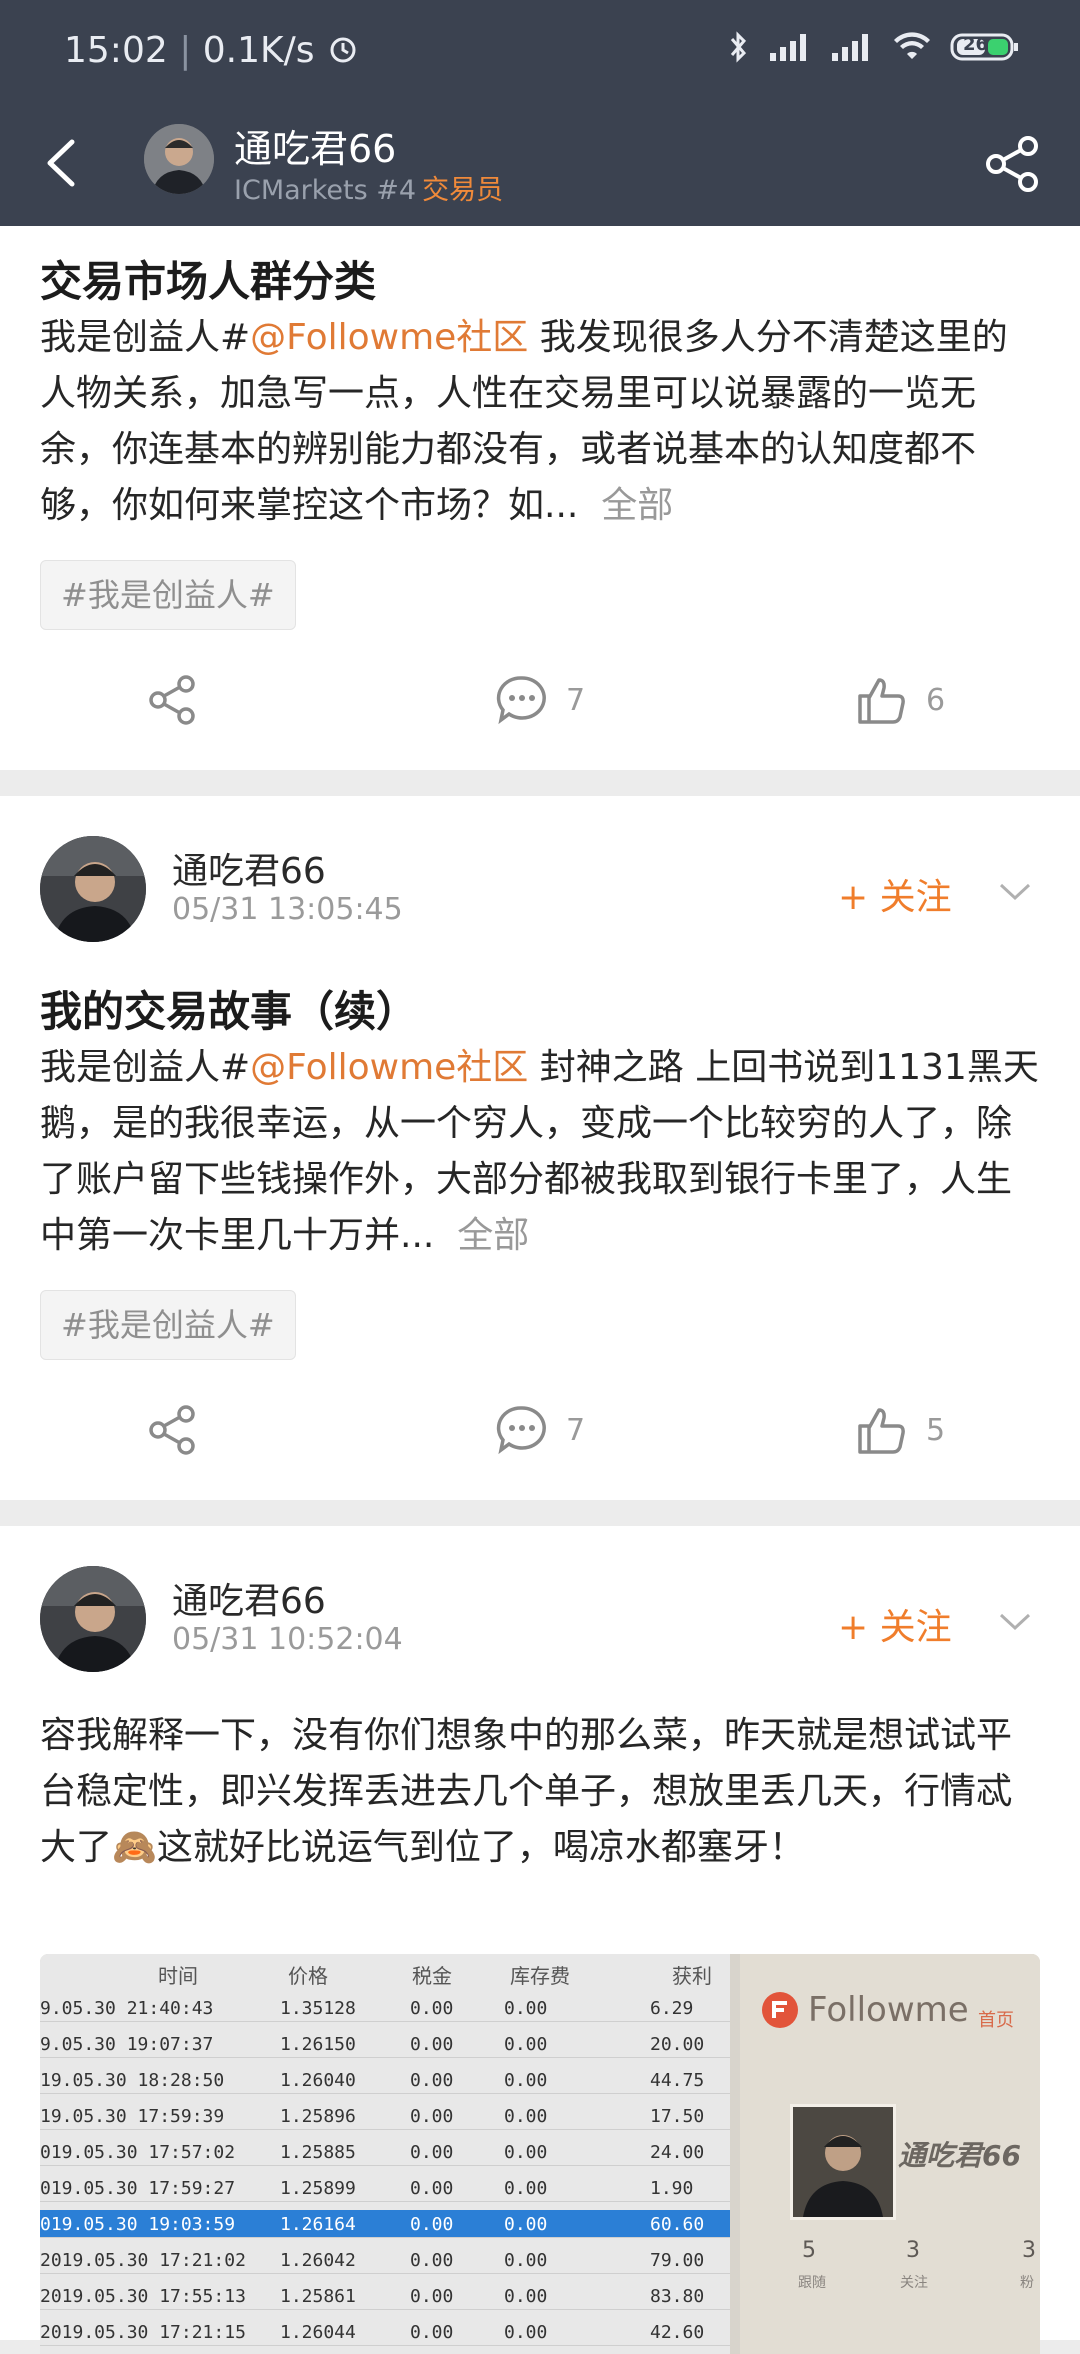 Image resolution: width=1080 pixels, height=2354 pixels. Describe the element at coordinates (287, 909) in the screenshot. I see `post-time: 05/31 13:05:45` at that location.